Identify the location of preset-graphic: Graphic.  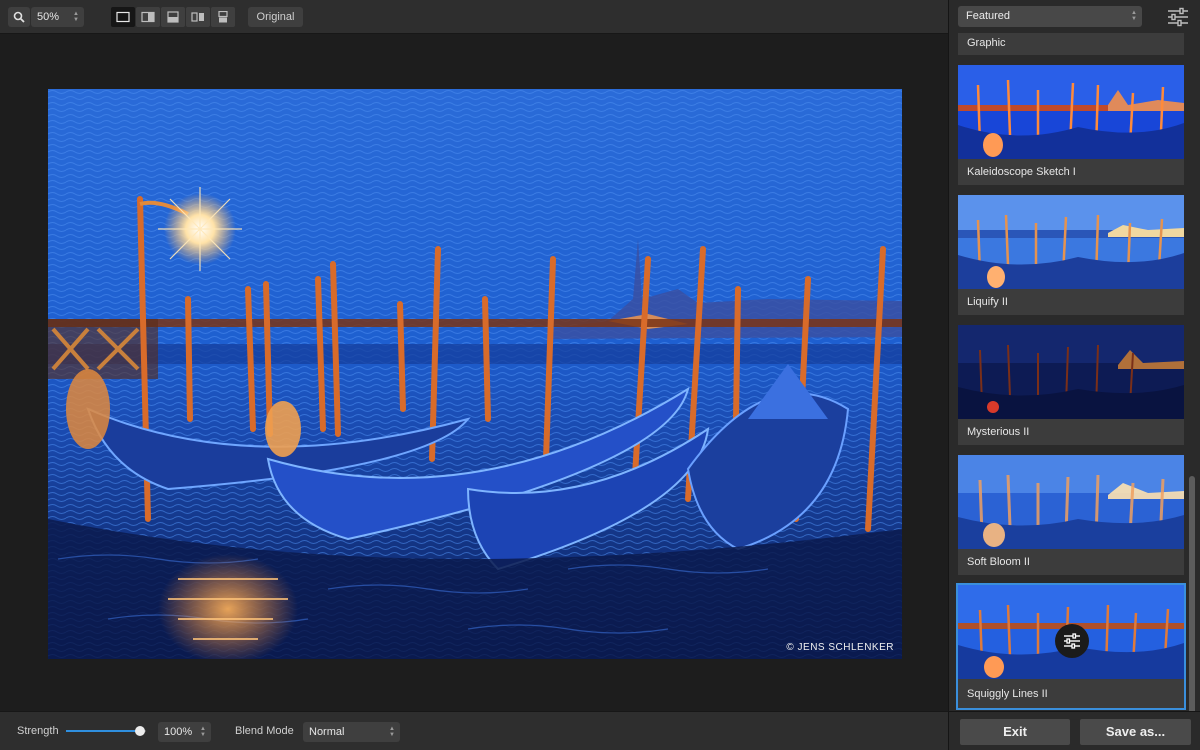
(1071, 44).